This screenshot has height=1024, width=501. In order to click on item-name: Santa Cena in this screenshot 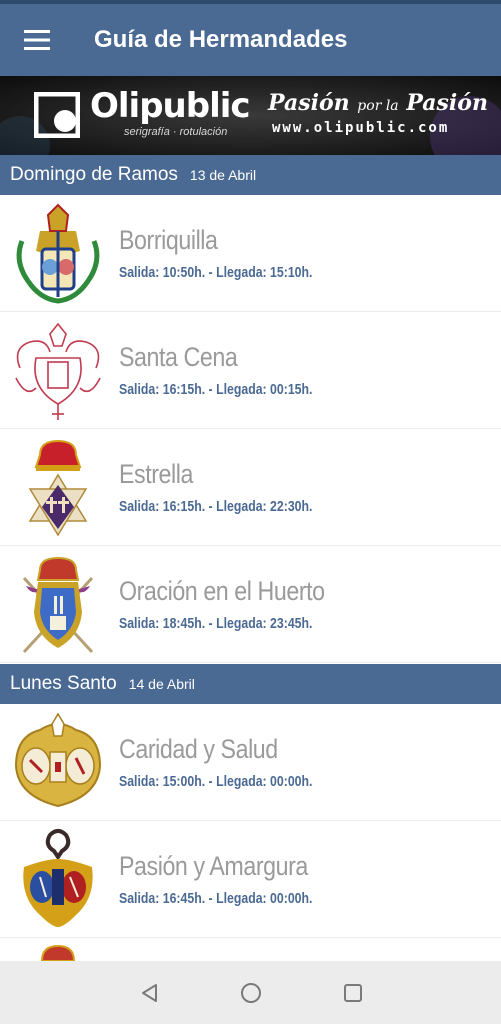, I will do `click(178, 357)`.